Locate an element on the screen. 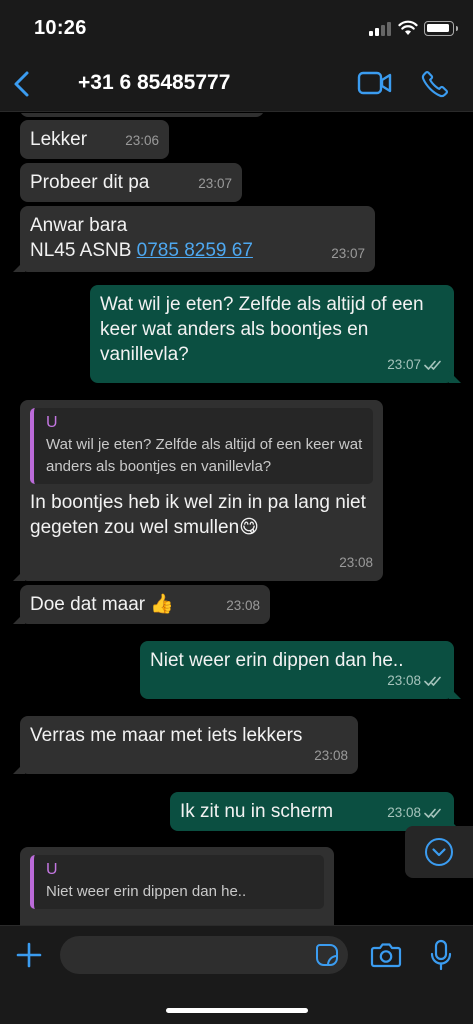 Image resolution: width=473 pixels, height=1024 pixels. incoming-message: Probeer dit pa 23:07 is located at coordinates (131, 182).